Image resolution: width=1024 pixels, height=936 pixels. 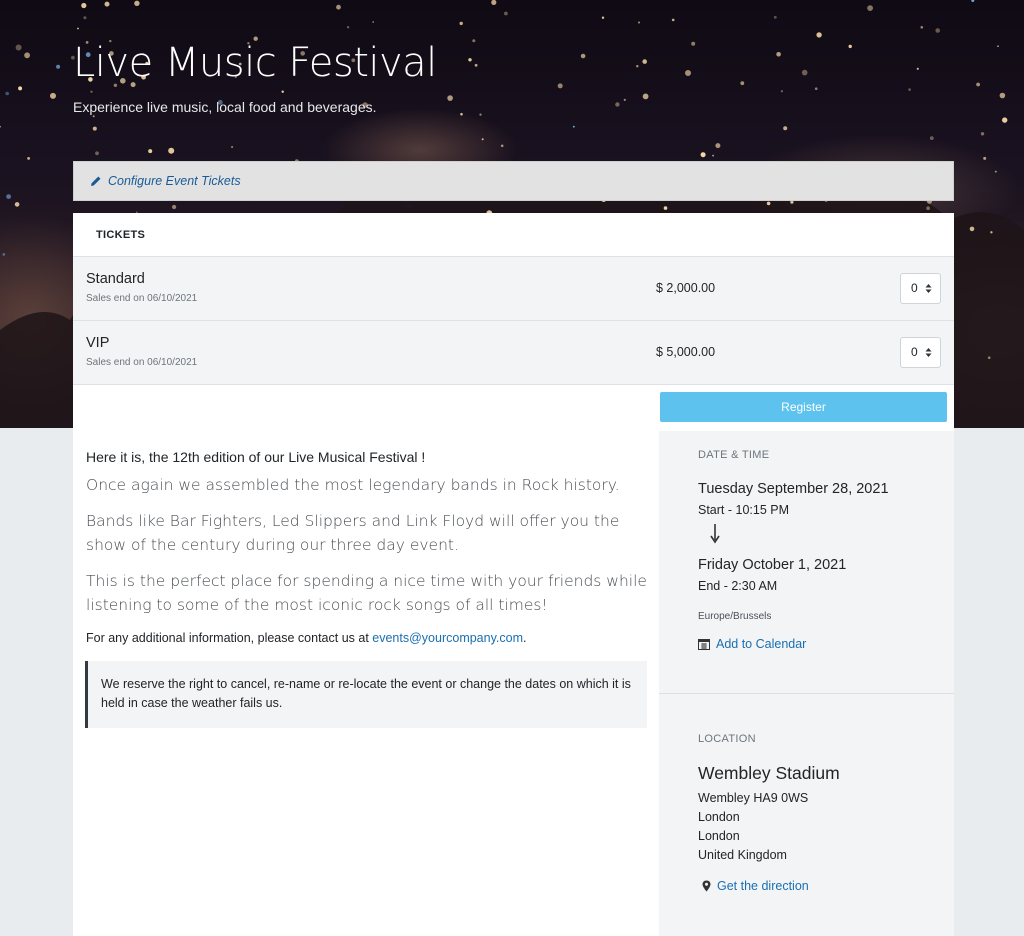 I want to click on end-date: Friday October 1, 2021, so click(x=772, y=565).